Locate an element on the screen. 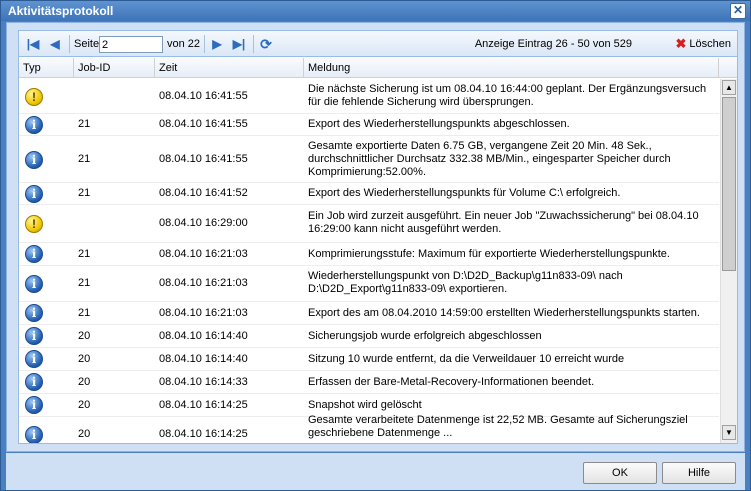 The image size is (751, 491). vertical-scrollbar: ▲ ▼ is located at coordinates (728, 261).